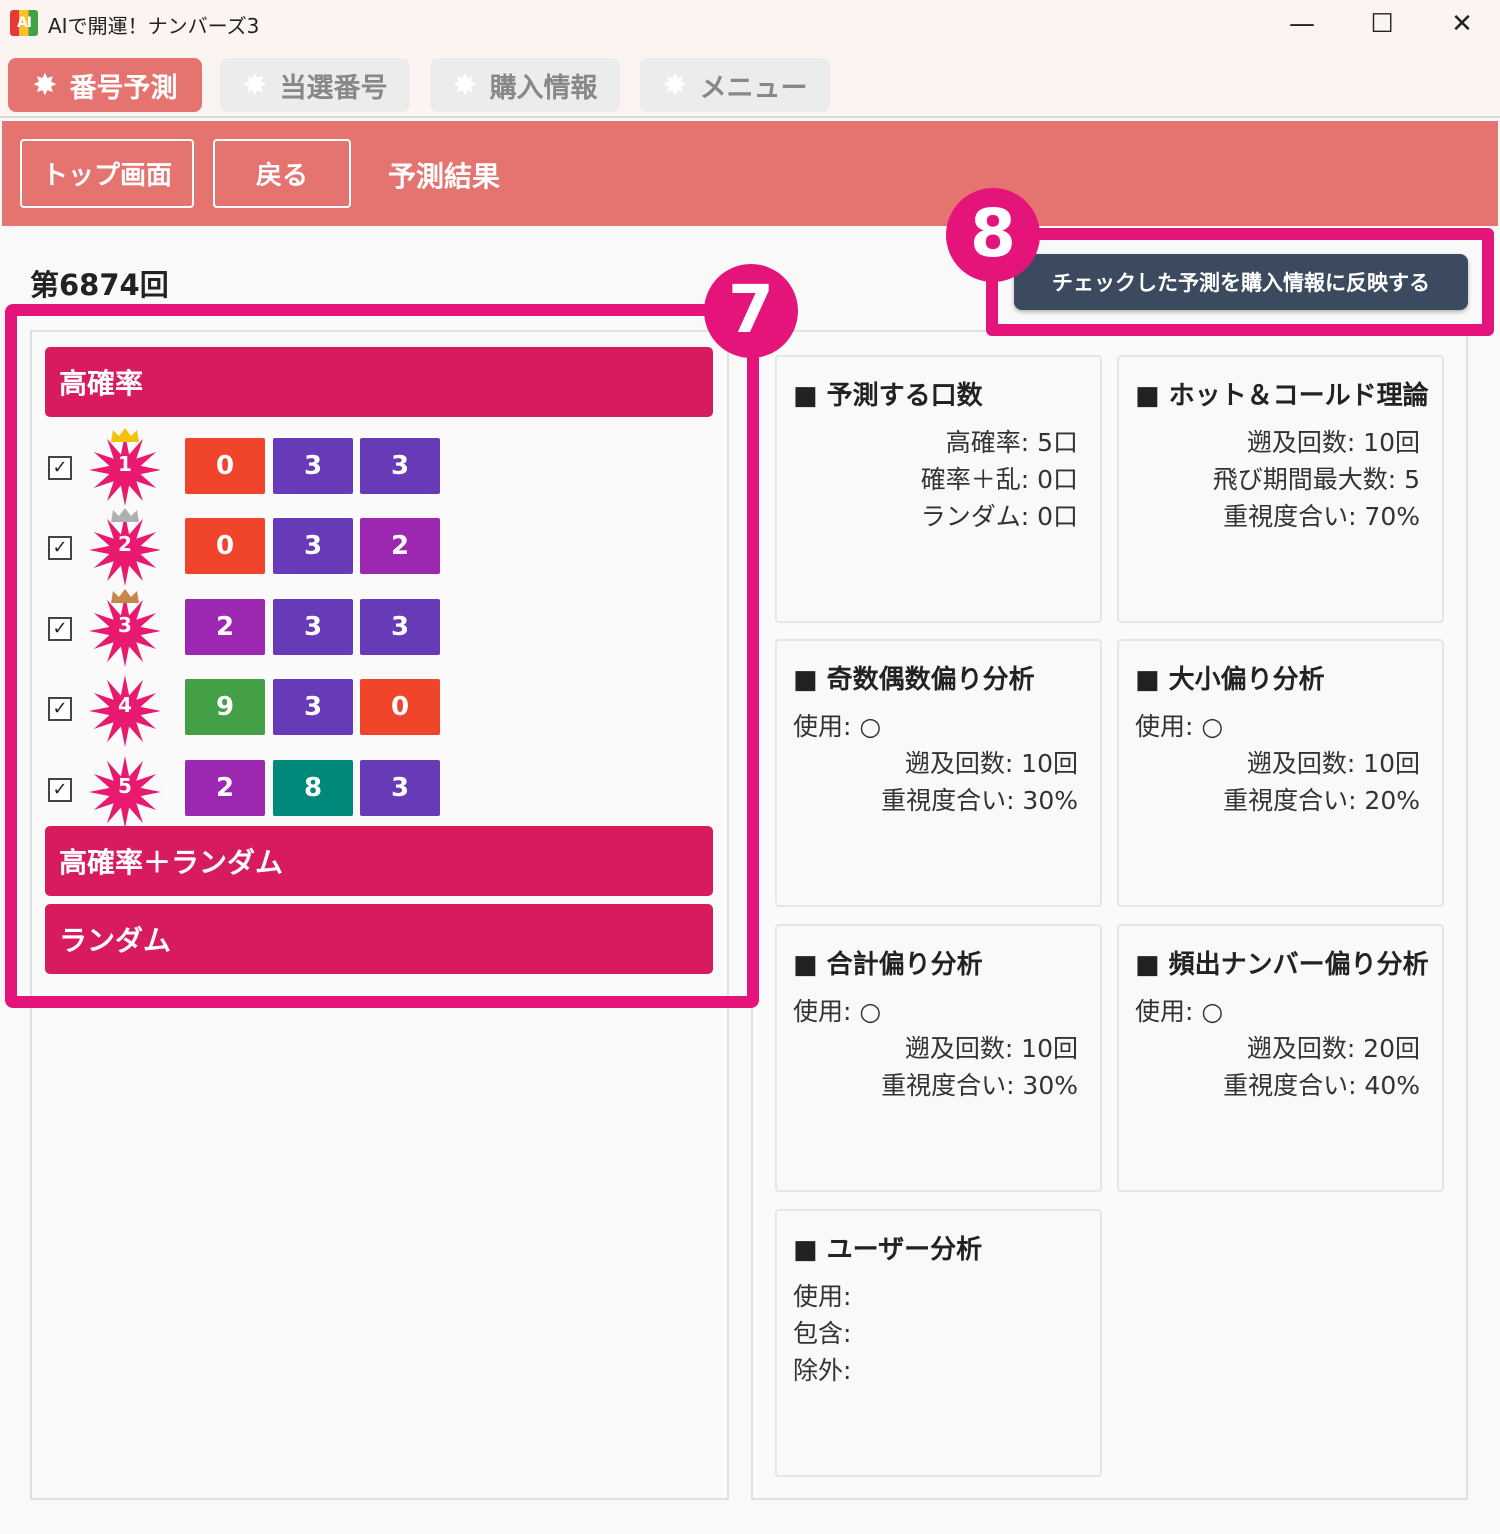 The height and width of the screenshot is (1534, 1500). What do you see at coordinates (822, 1296) in the screenshot?
I see `card-value: 使用:` at bounding box center [822, 1296].